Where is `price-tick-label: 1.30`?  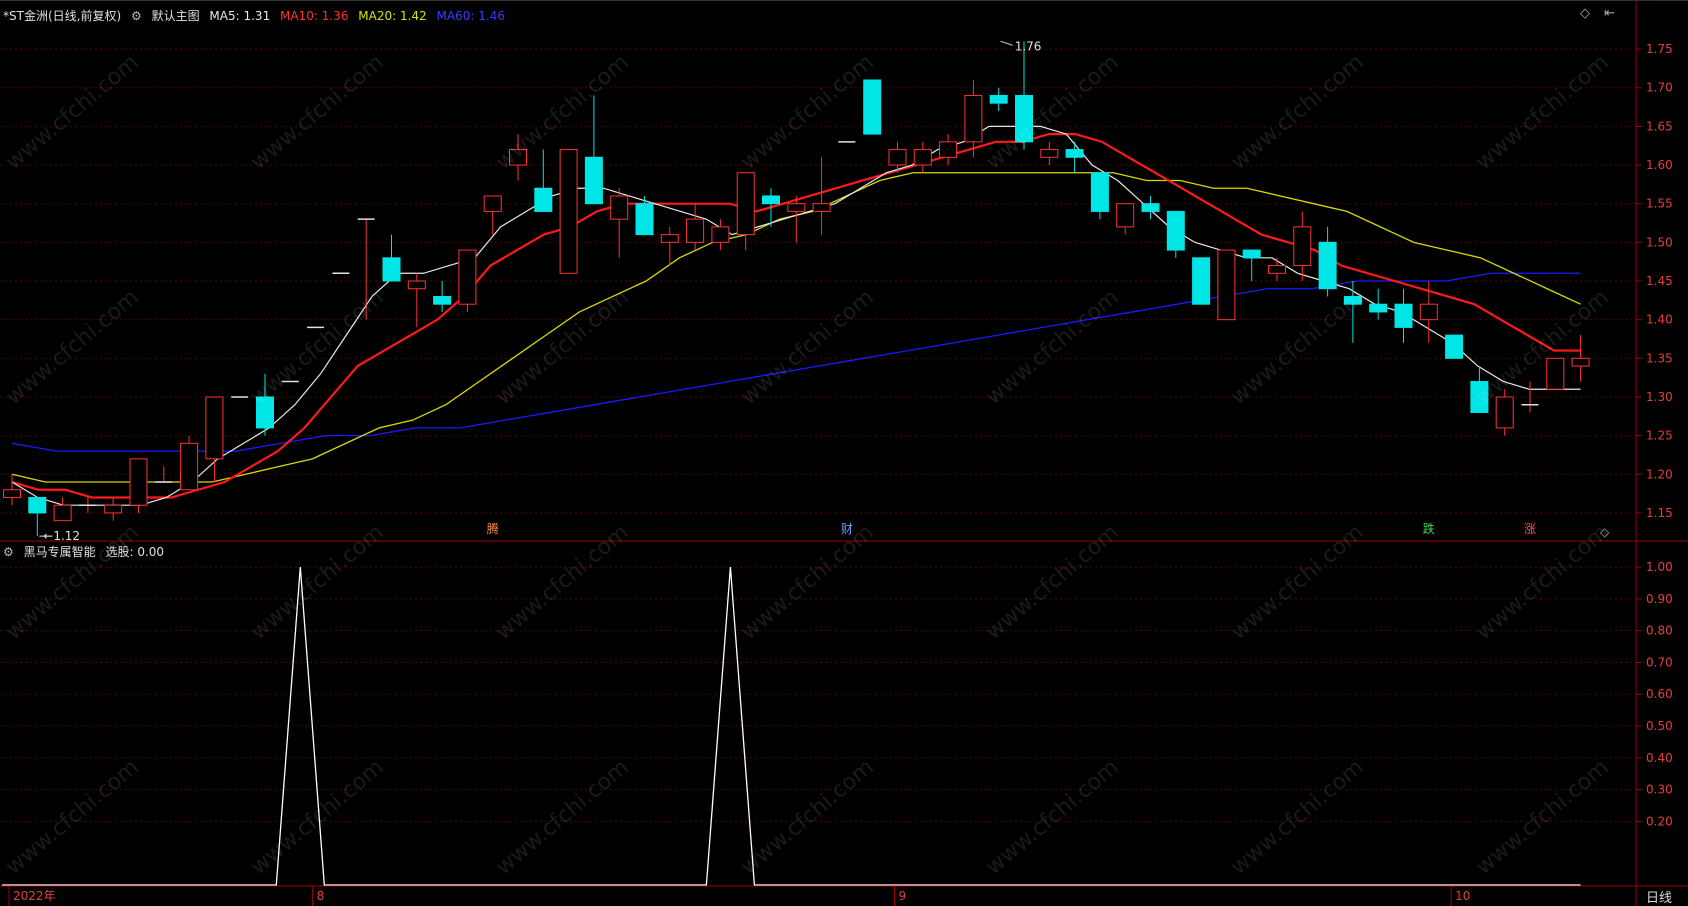 price-tick-label: 1.30 is located at coordinates (1659, 397).